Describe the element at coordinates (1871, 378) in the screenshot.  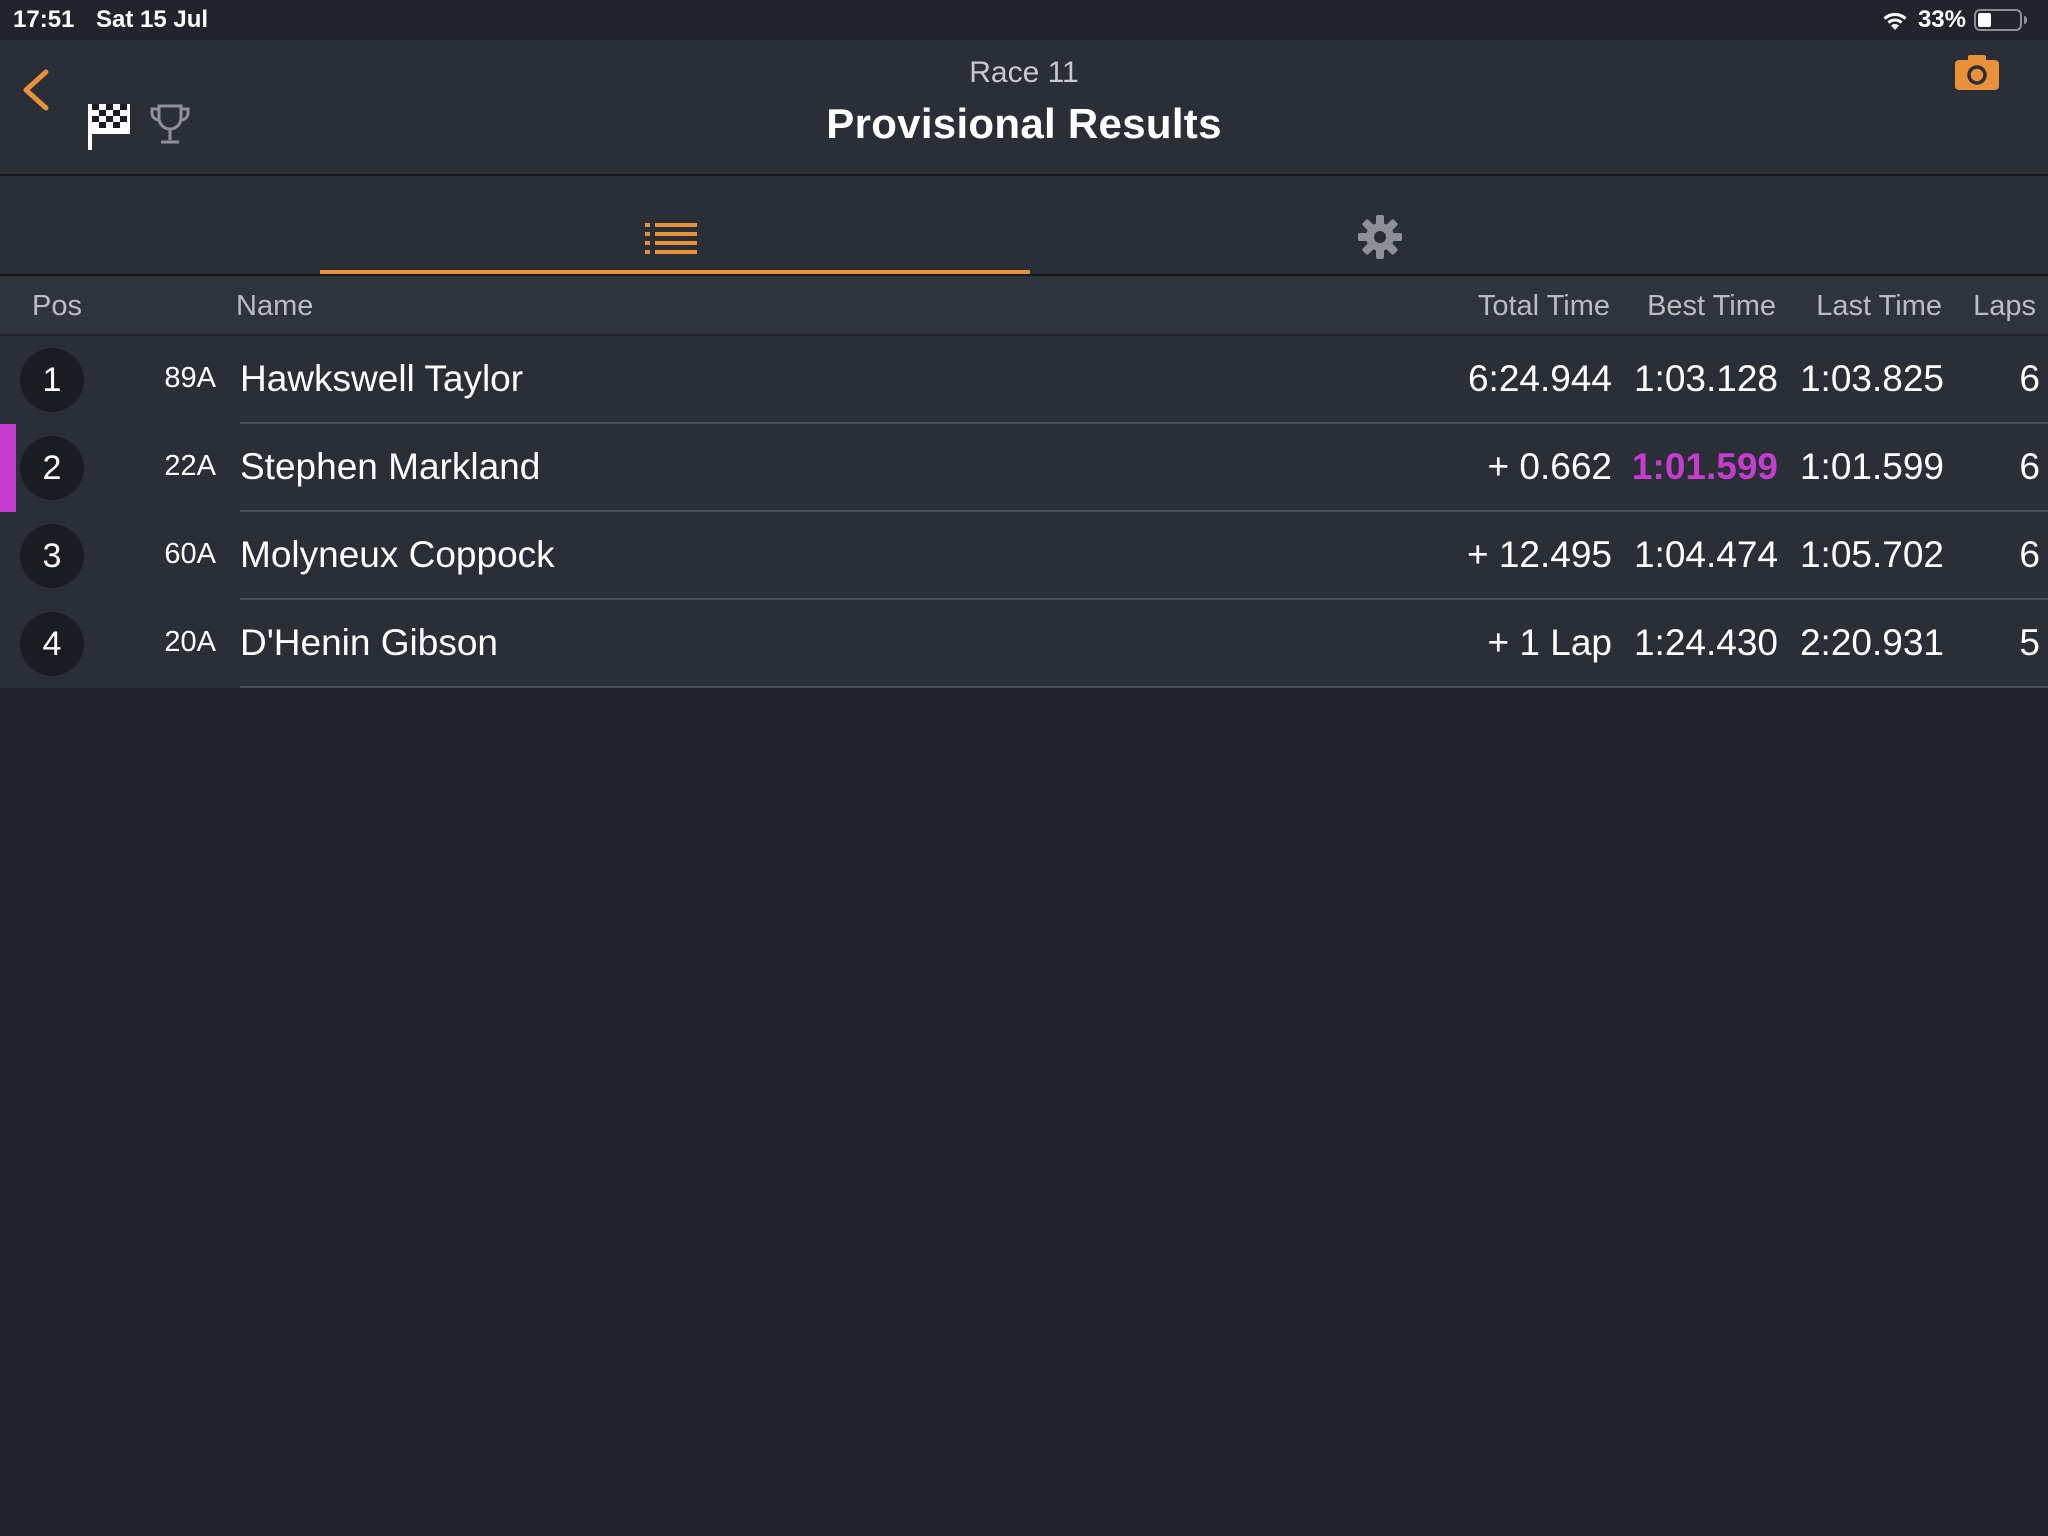
I see `last-time: 1:03.825` at that location.